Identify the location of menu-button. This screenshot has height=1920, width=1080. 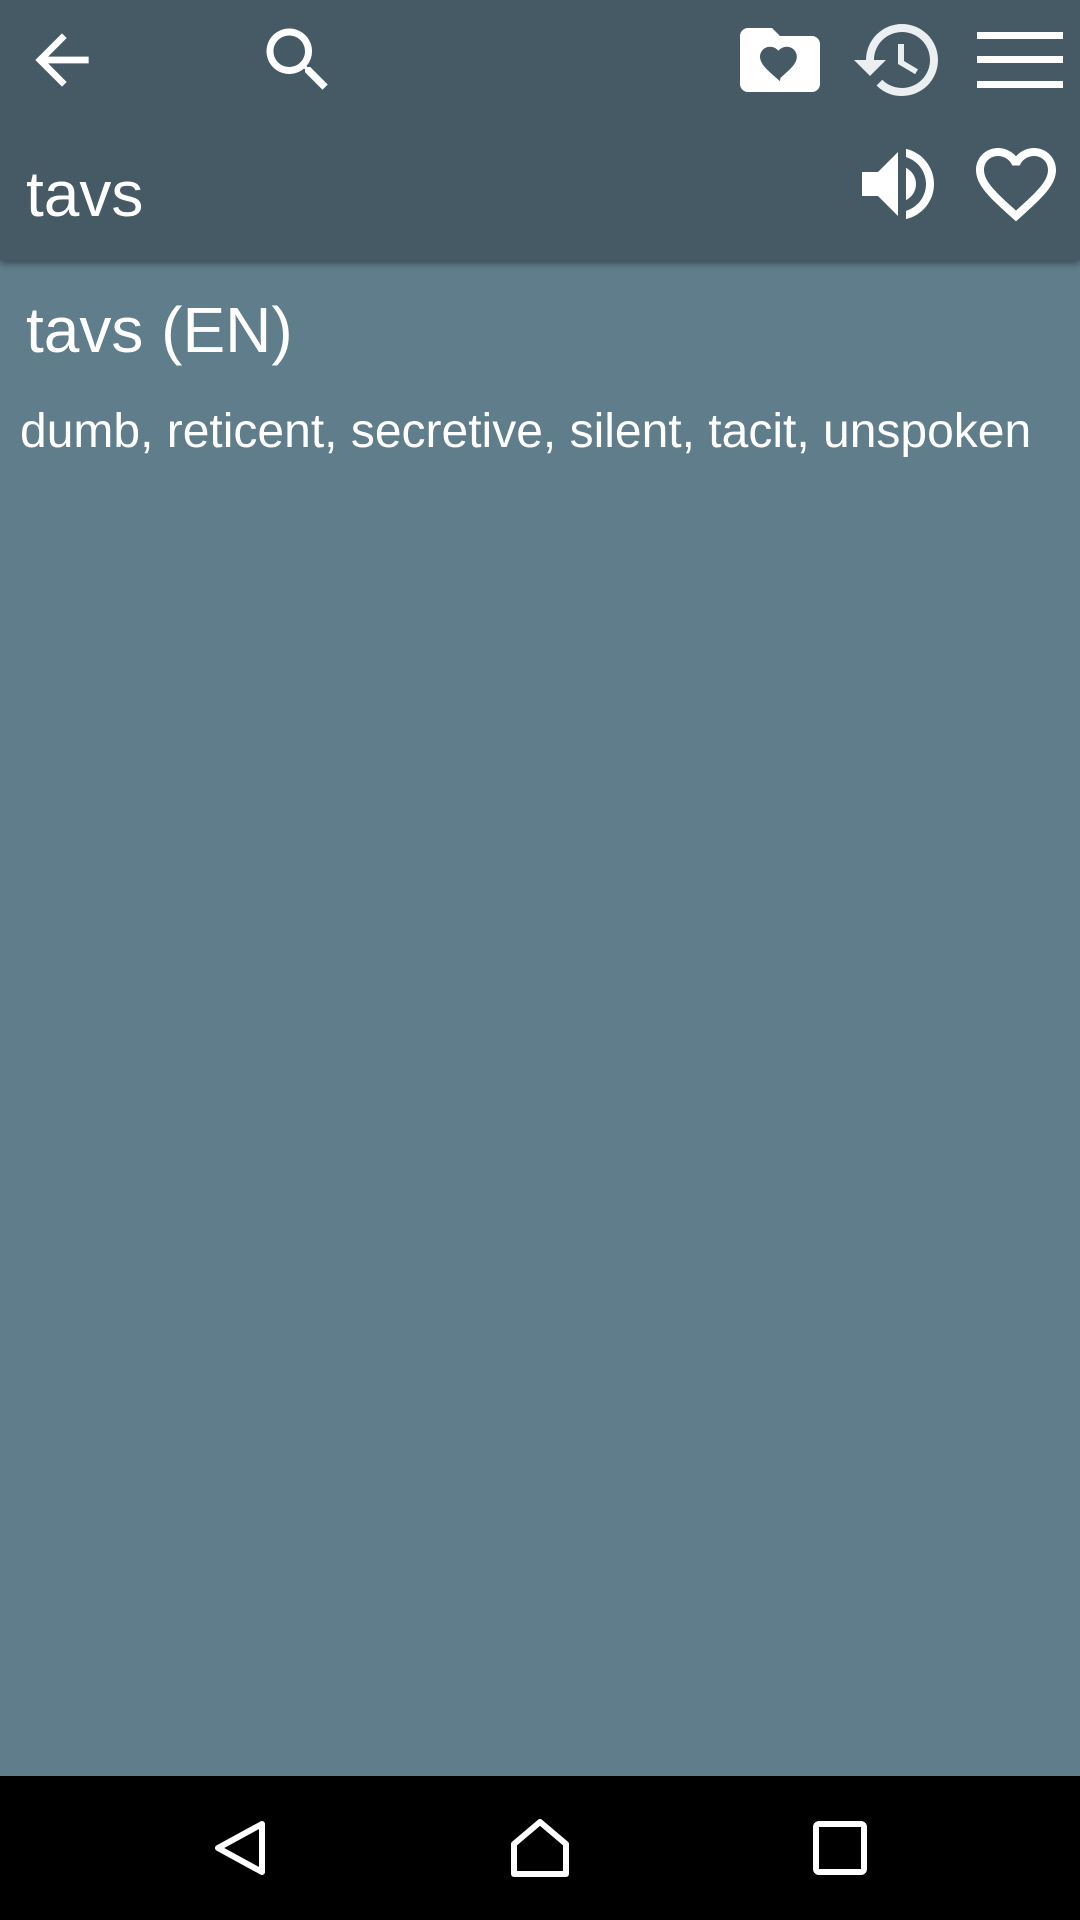
(1020, 60).